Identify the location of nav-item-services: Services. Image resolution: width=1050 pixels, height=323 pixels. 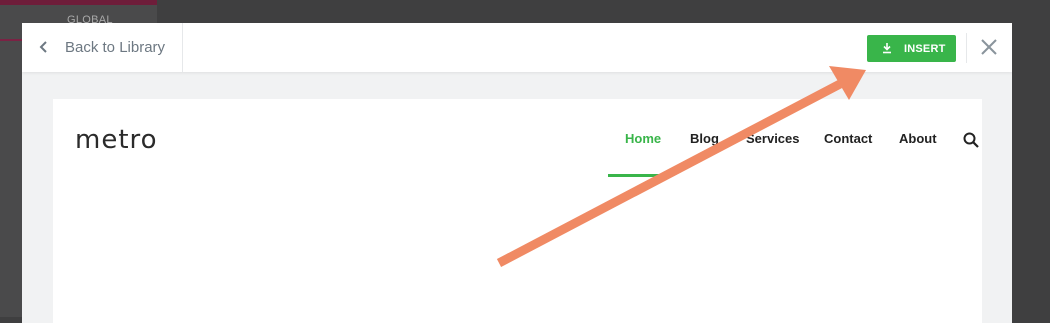
(773, 138).